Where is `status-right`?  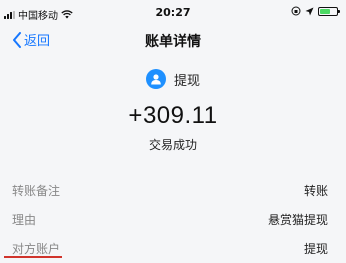
status-right is located at coordinates (315, 11).